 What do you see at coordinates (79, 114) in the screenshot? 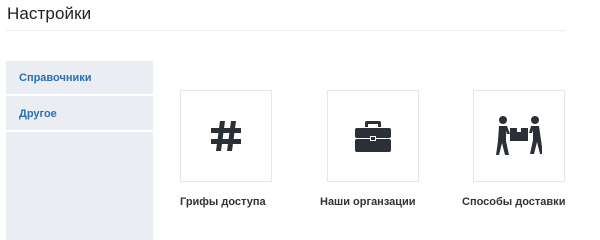
I see `sidebar-item-other: Другое` at bounding box center [79, 114].